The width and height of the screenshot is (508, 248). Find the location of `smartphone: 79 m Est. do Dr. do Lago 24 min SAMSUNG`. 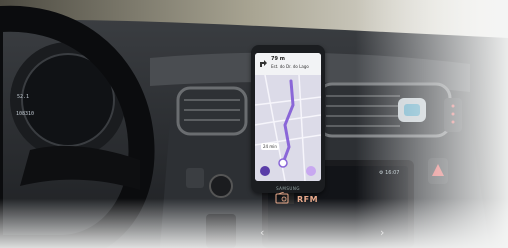

smartphone: 79 m Est. do Dr. do Lago 24 min SAMSUNG is located at coordinates (288, 119).